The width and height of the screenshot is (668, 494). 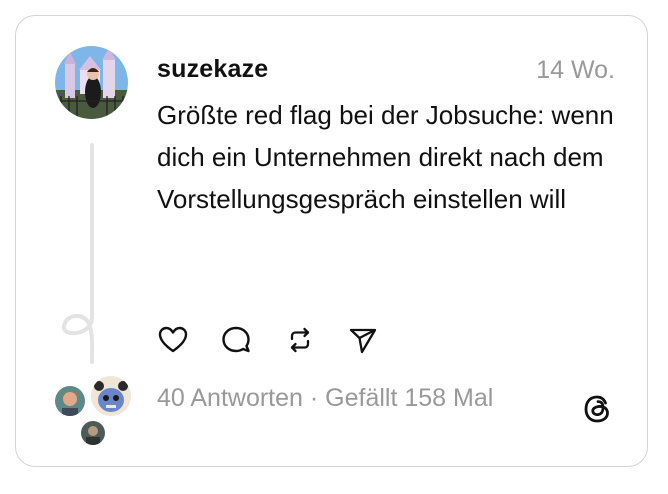 I want to click on replies-count: 40 Antworten, so click(x=230, y=398).